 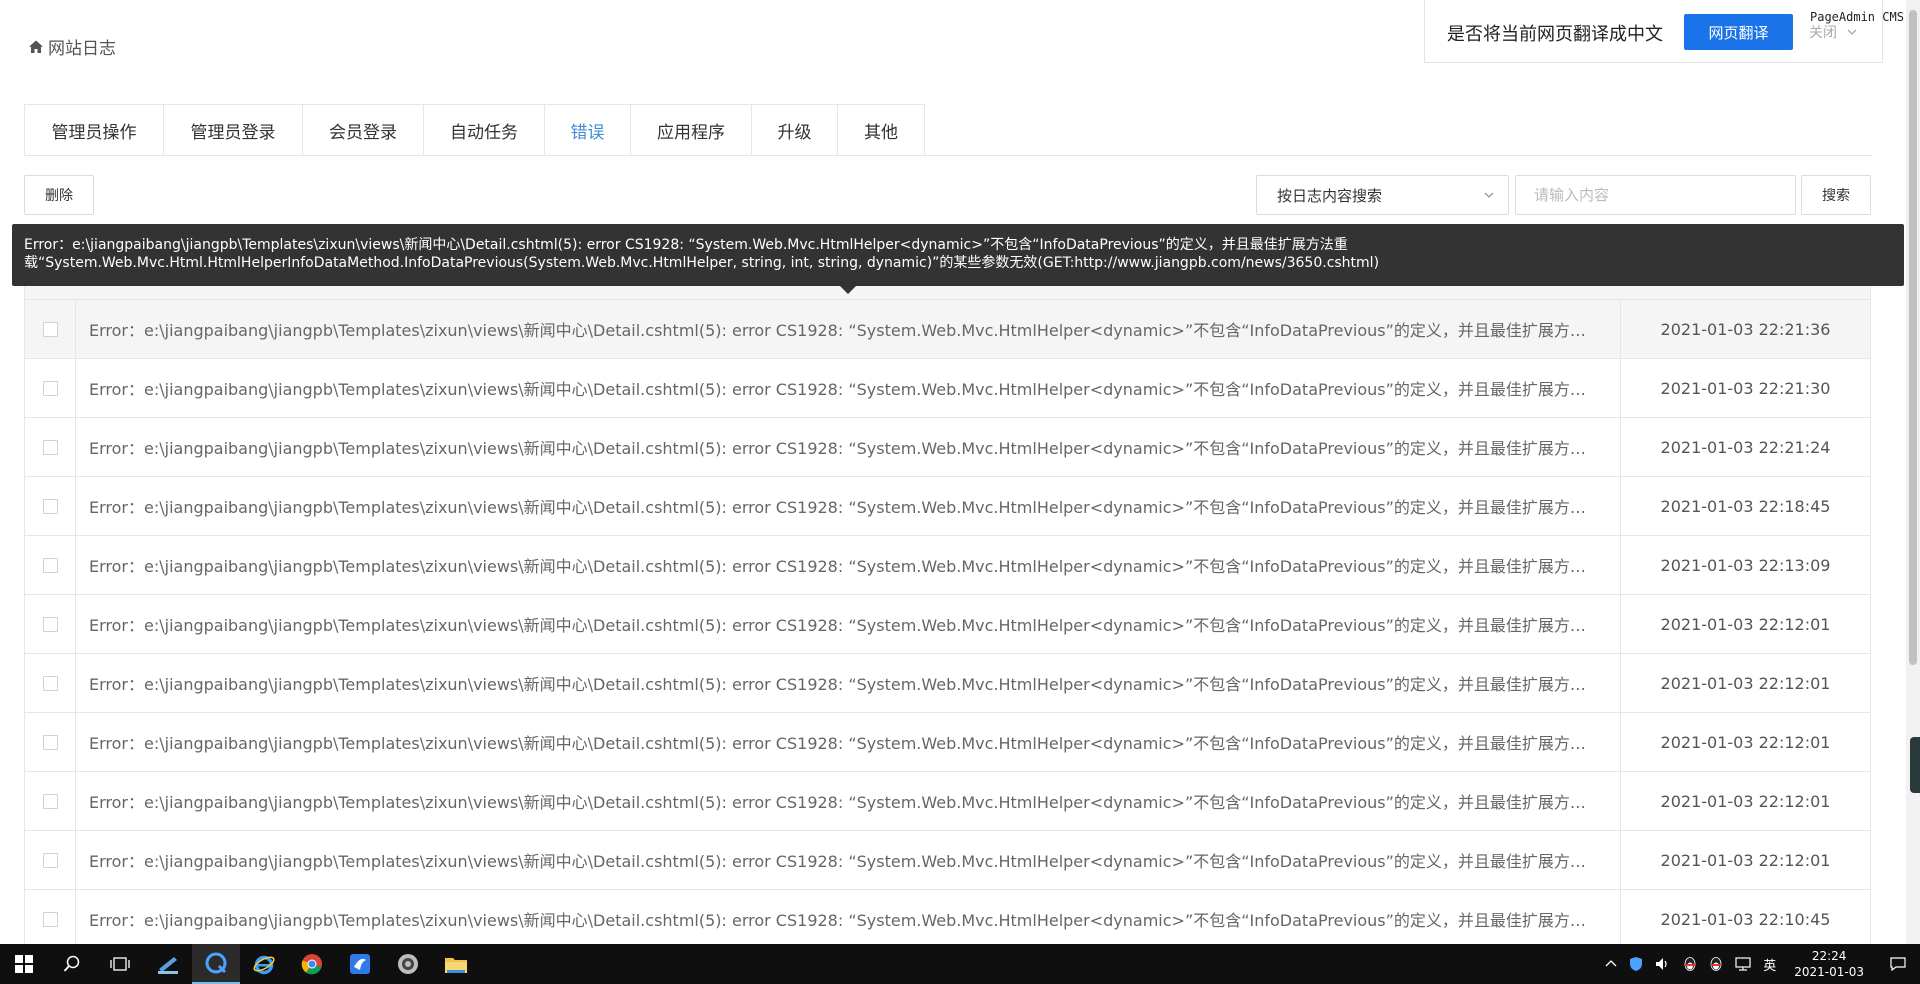 I want to click on tooltip-arrow, so click(x=848, y=290).